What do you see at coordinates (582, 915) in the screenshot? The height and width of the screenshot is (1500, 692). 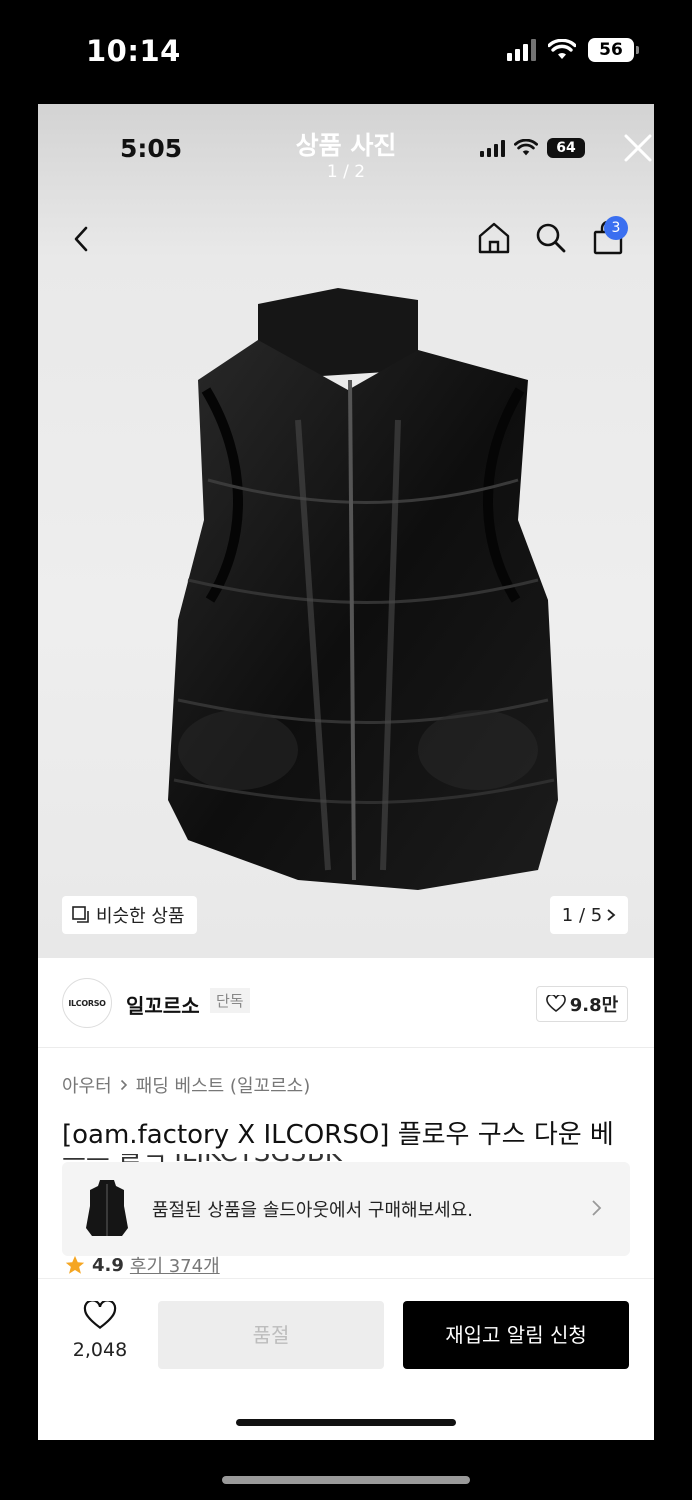 I see `image-counter-label: 1 / 5` at bounding box center [582, 915].